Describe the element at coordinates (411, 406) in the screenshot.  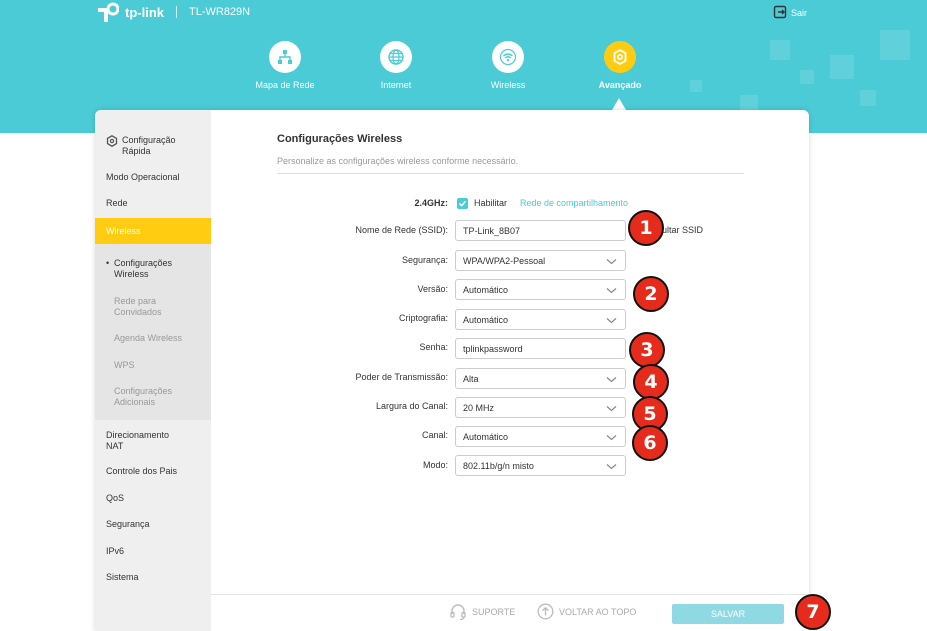
I see `bandwidth-label: Largura do Canal:` at that location.